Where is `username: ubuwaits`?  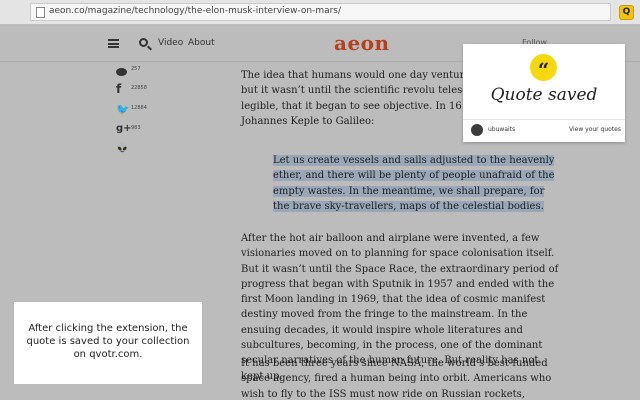 username: ubuwaits is located at coordinates (501, 129).